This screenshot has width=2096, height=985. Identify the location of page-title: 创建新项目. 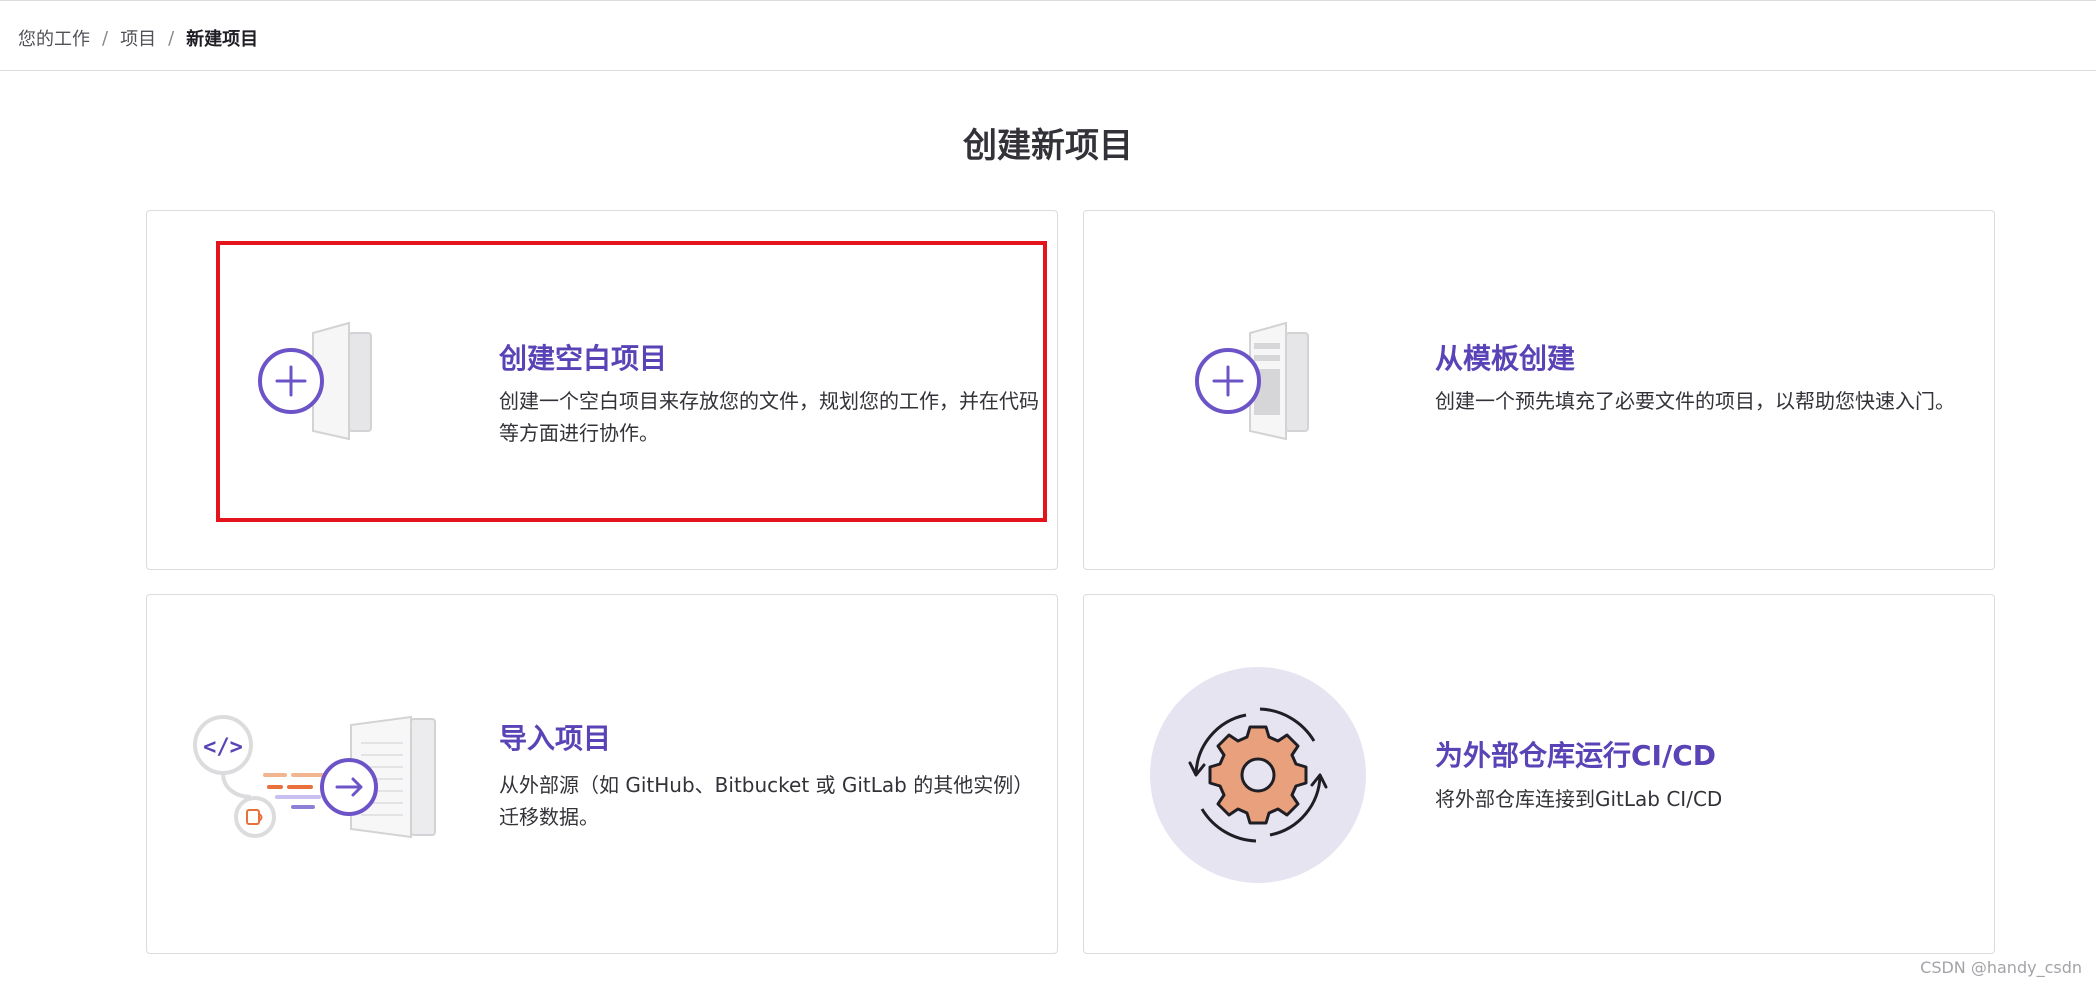
(1048, 146).